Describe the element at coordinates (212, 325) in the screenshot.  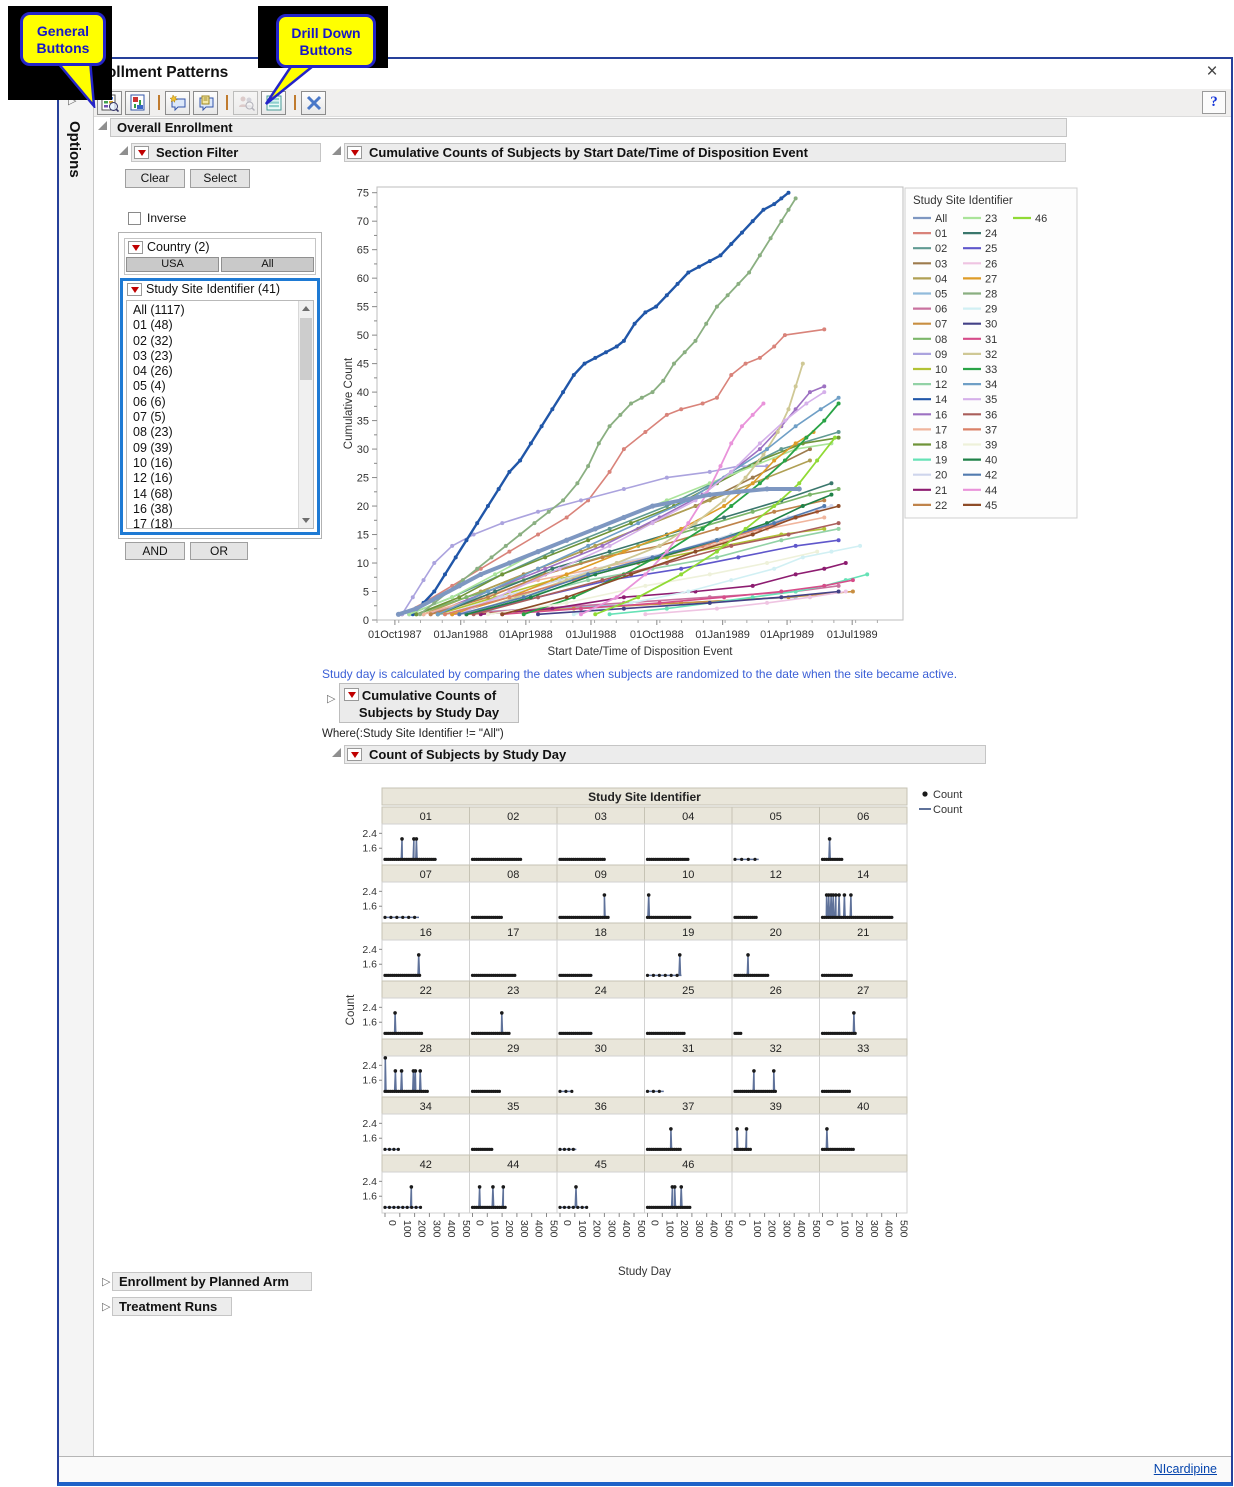
I see `site-list-item: 01 (48)` at that location.